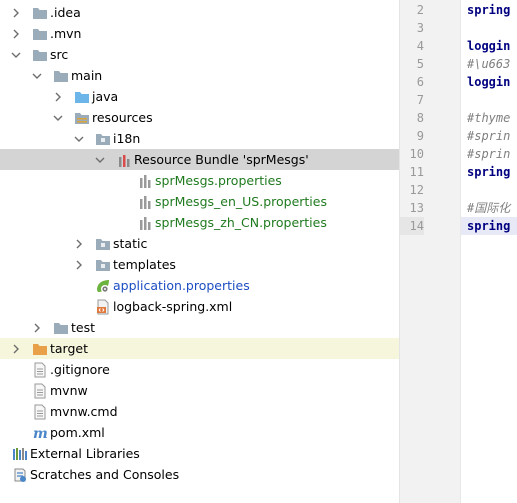 The width and height of the screenshot is (517, 503). What do you see at coordinates (199, 75) in the screenshot?
I see `tree-item-main: main` at bounding box center [199, 75].